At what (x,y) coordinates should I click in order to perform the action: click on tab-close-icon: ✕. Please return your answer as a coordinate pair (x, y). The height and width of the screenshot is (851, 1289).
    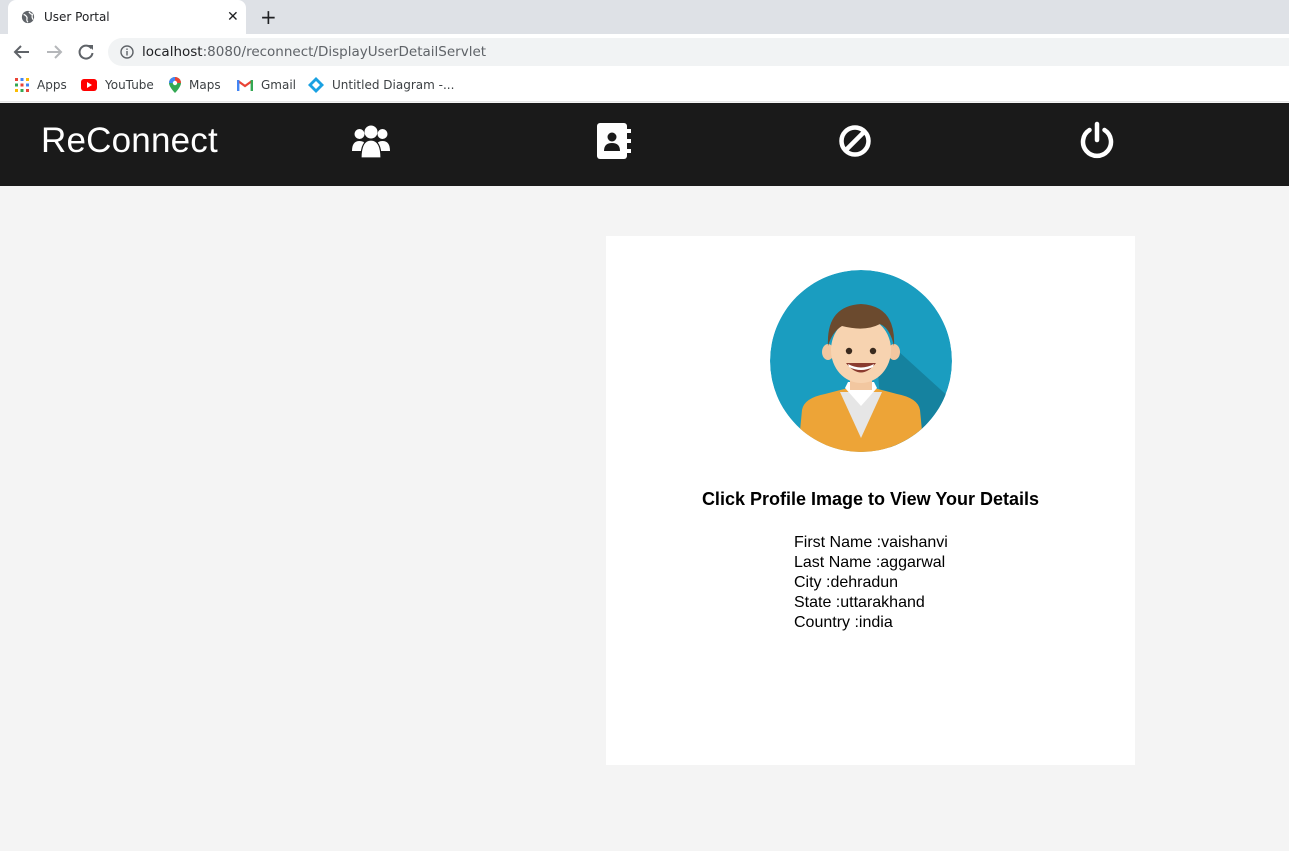
    Looking at the image, I should click on (233, 17).